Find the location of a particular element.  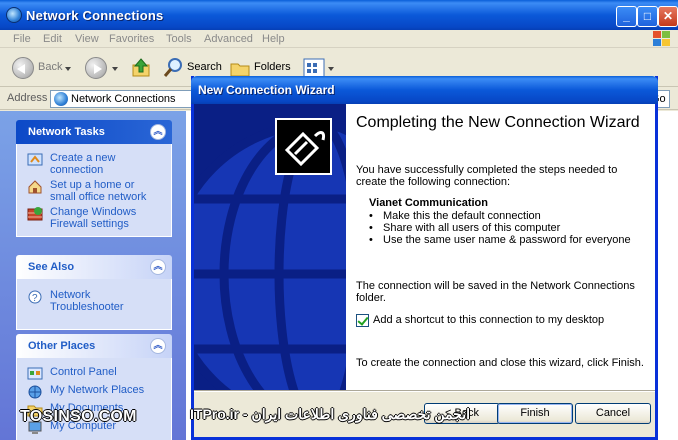

menu-tools: Tools is located at coordinates (179, 39).